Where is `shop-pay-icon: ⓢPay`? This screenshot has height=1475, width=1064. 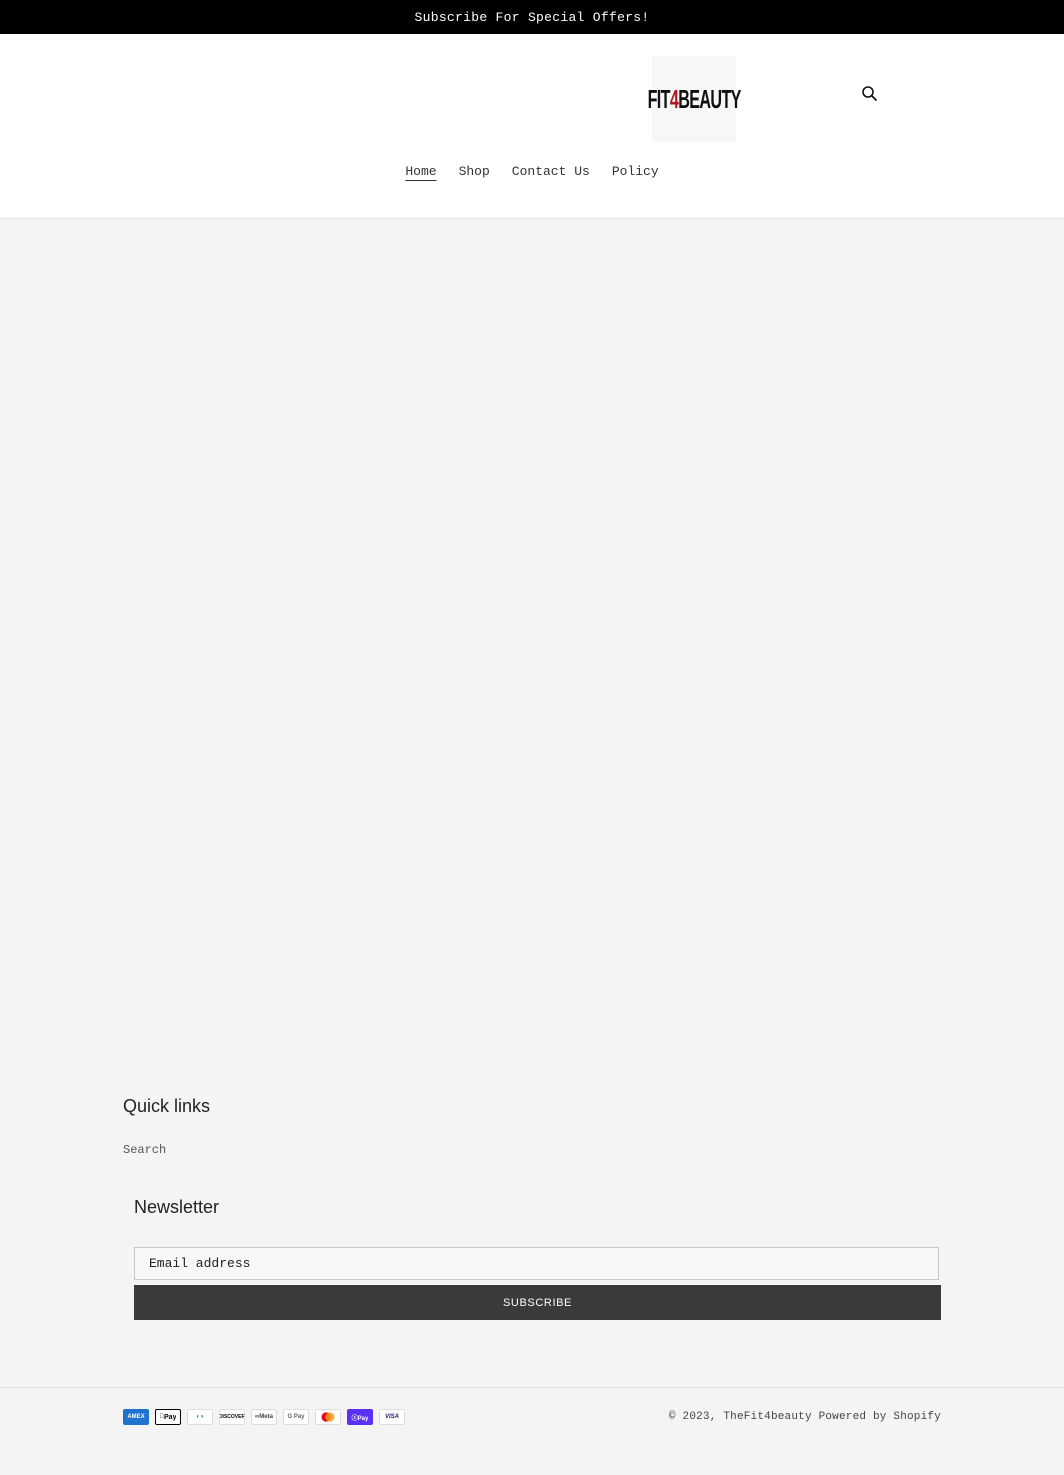
shop-pay-icon: ⓢPay is located at coordinates (360, 1417).